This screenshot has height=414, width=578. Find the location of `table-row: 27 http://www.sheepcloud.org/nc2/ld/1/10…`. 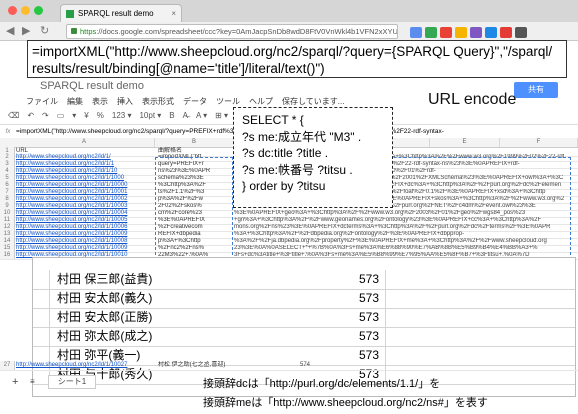

table-row: 27 http://www.sheepcloud.org/nc2/ld/1/10… is located at coordinates (289, 366).